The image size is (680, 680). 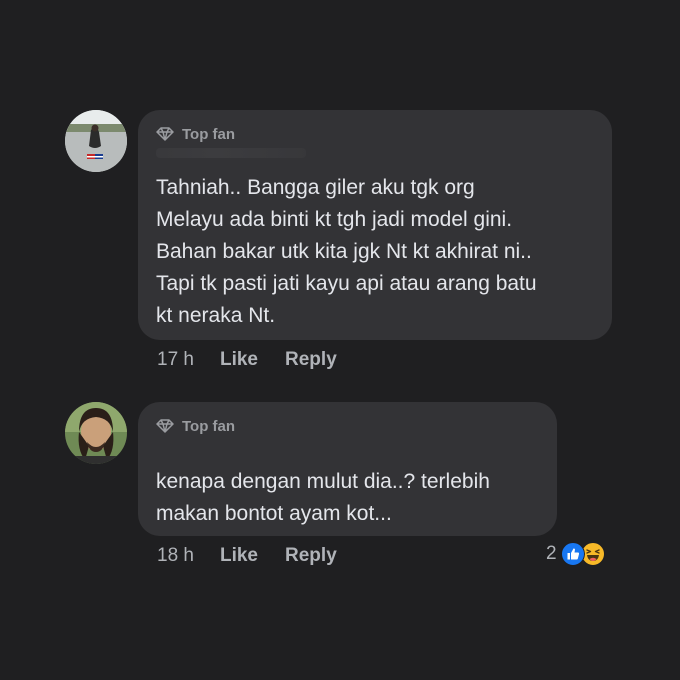 I want to click on timestamp: 17 h, so click(x=175, y=360).